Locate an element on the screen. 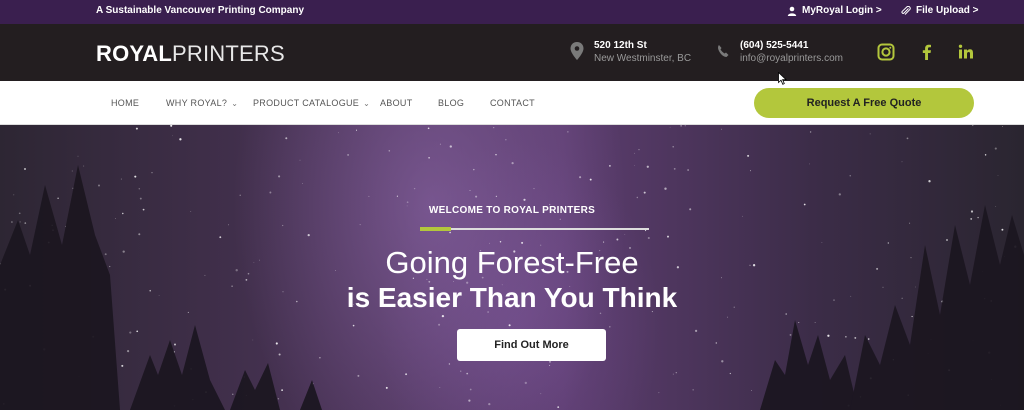 This screenshot has width=1024, height=410. file-upload-label: File Upload > is located at coordinates (947, 10).